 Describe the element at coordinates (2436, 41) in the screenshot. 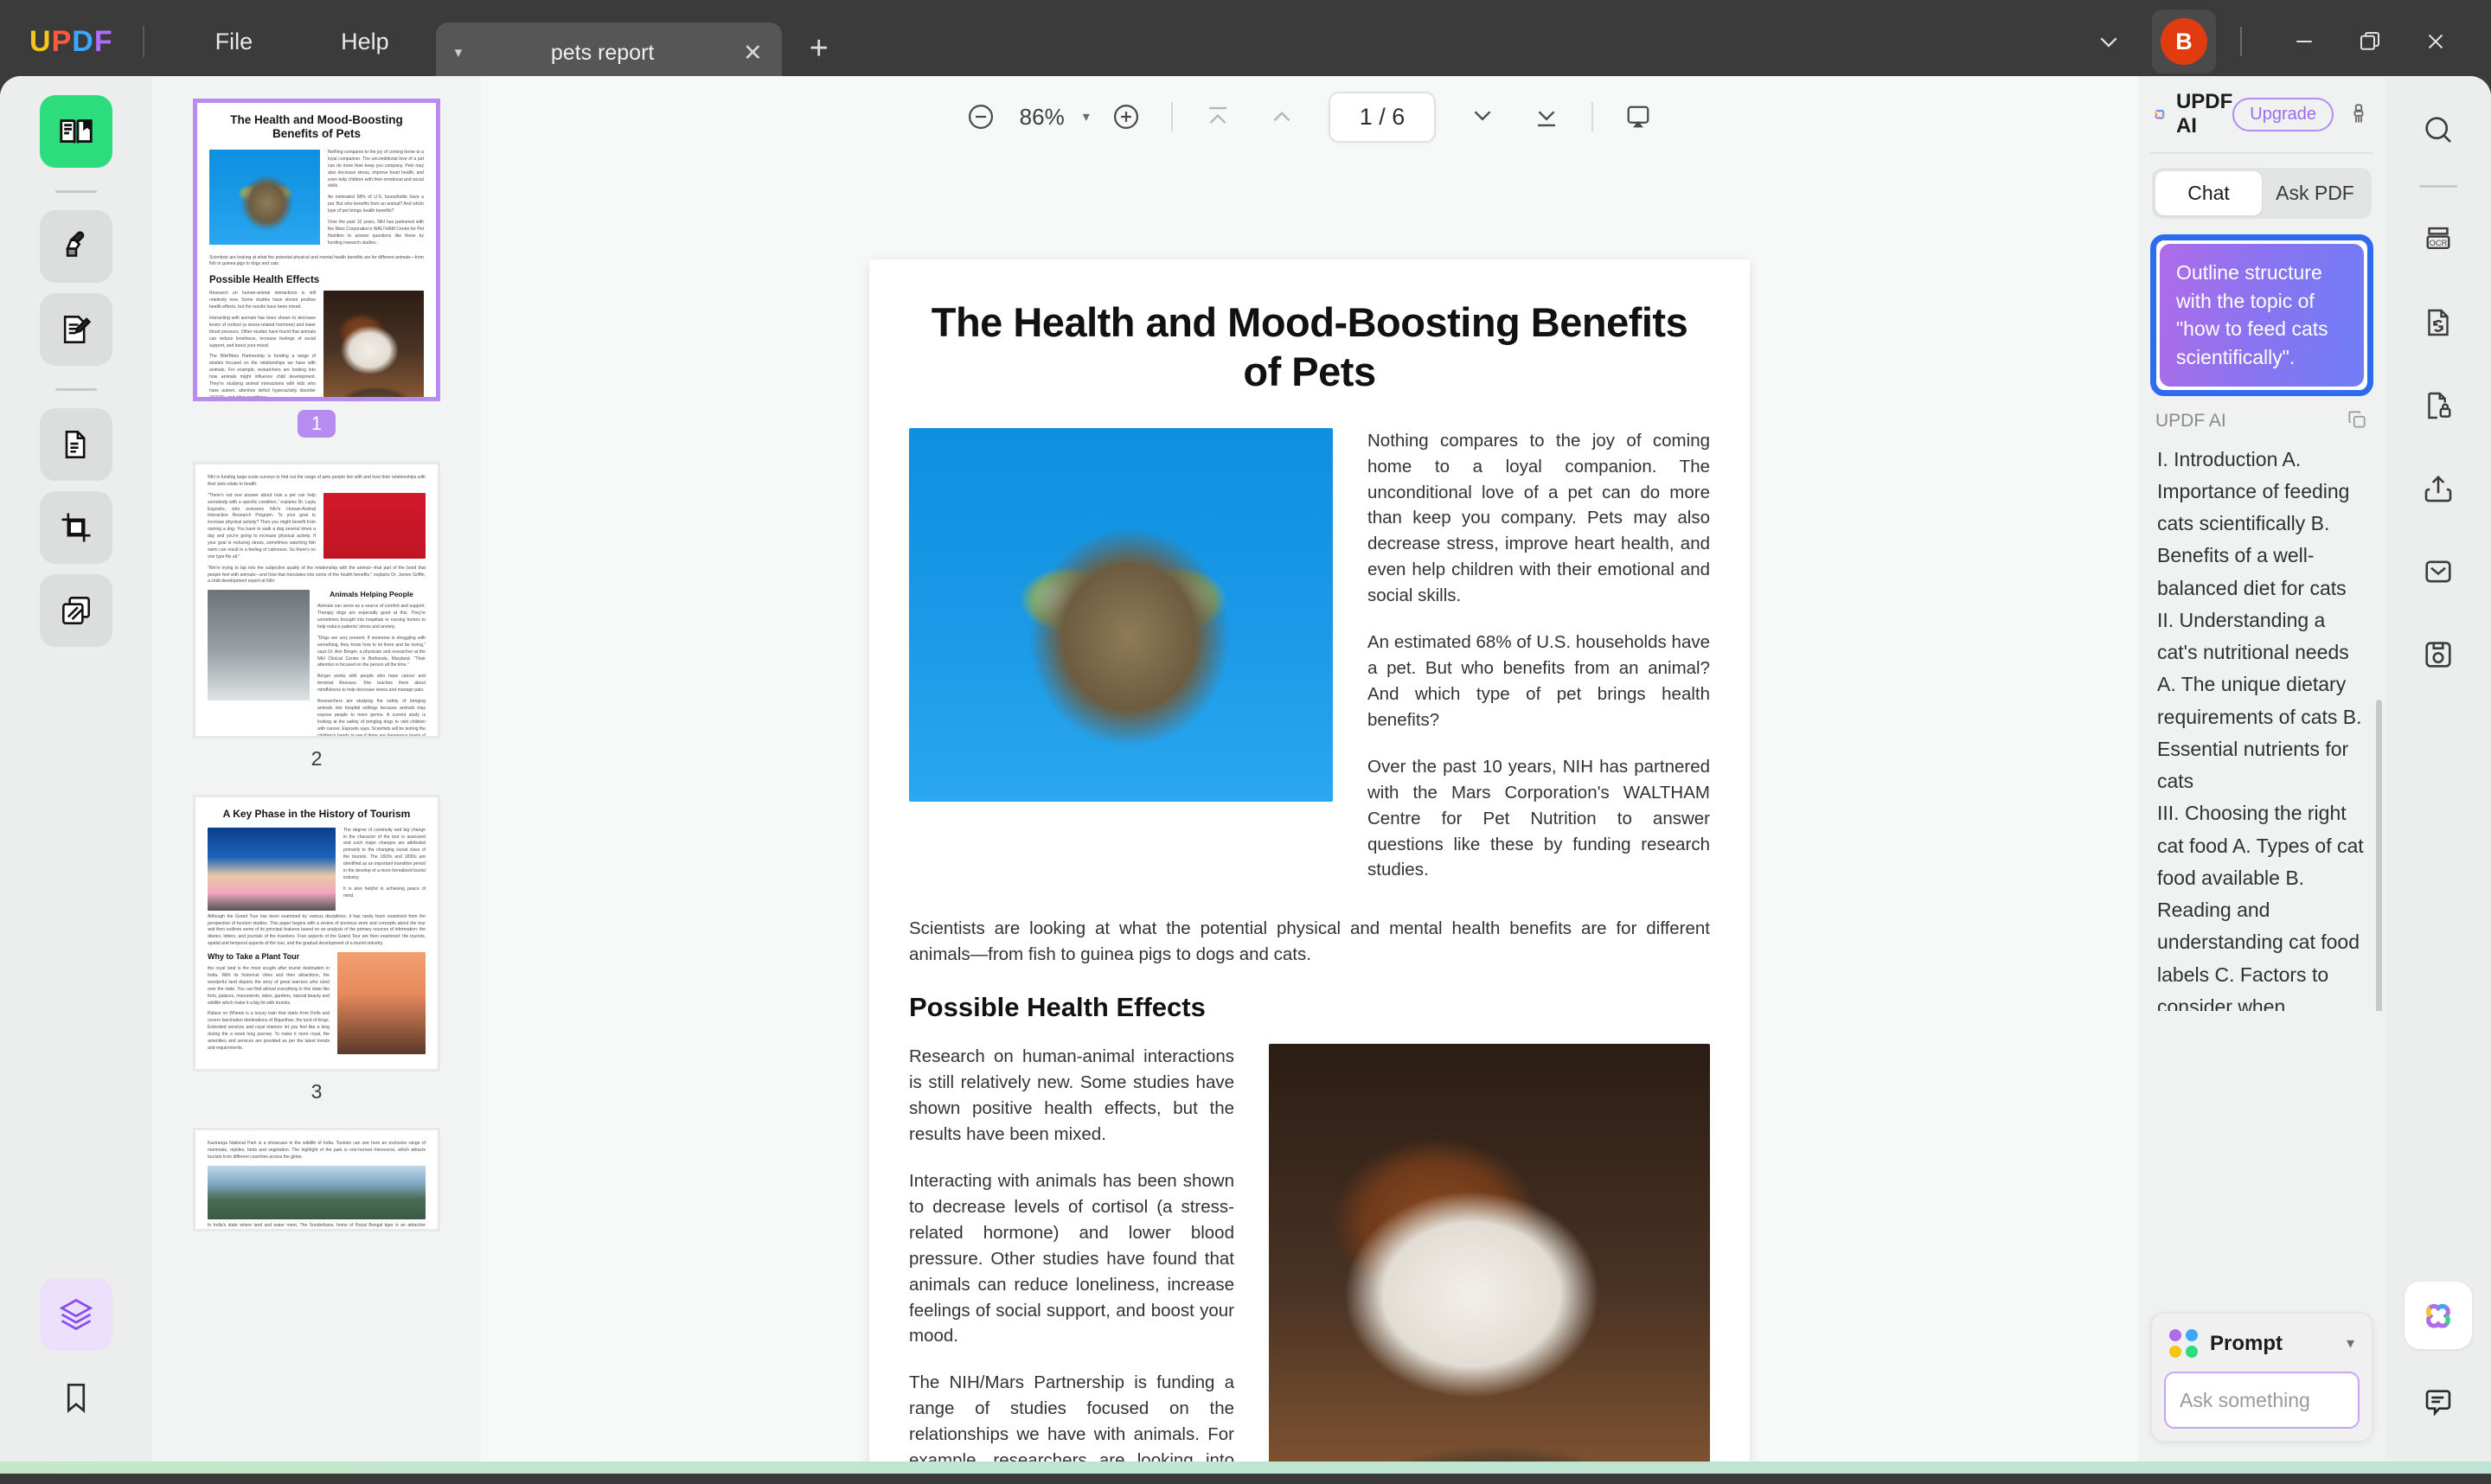

I see `close-button` at that location.